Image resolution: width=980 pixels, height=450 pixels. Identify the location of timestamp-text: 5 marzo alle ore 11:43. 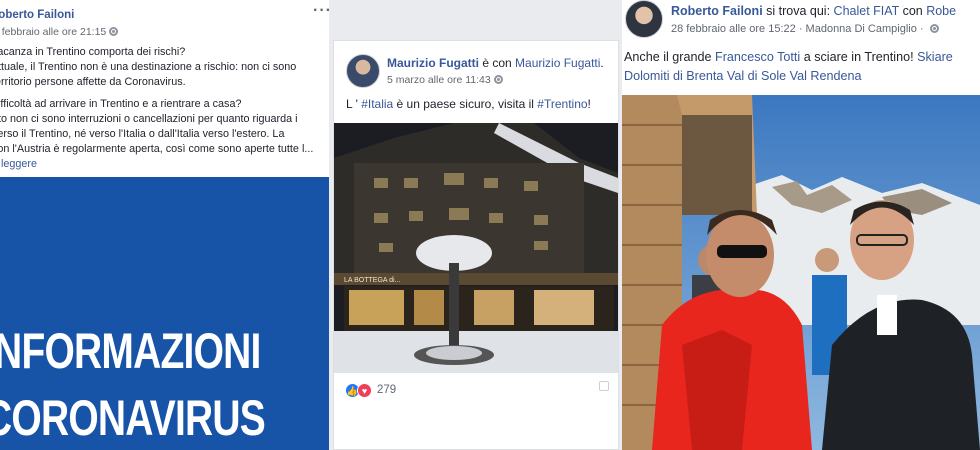
(439, 80).